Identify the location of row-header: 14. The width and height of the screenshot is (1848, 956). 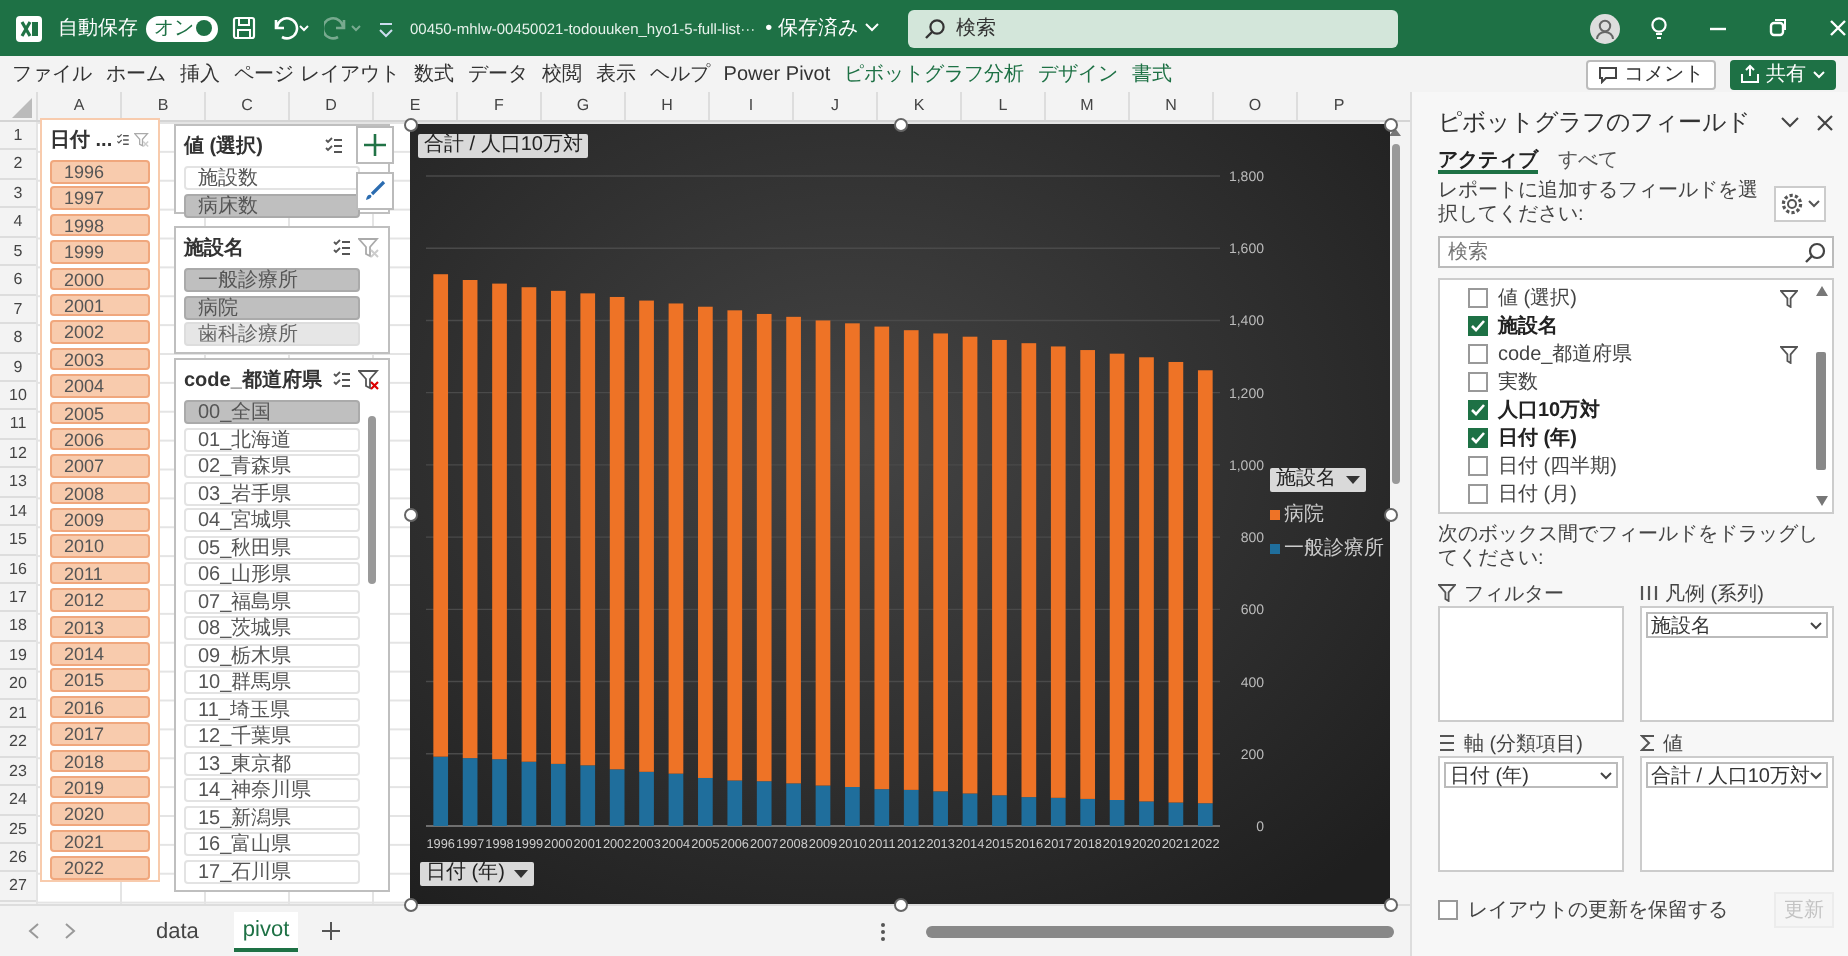
(18, 512).